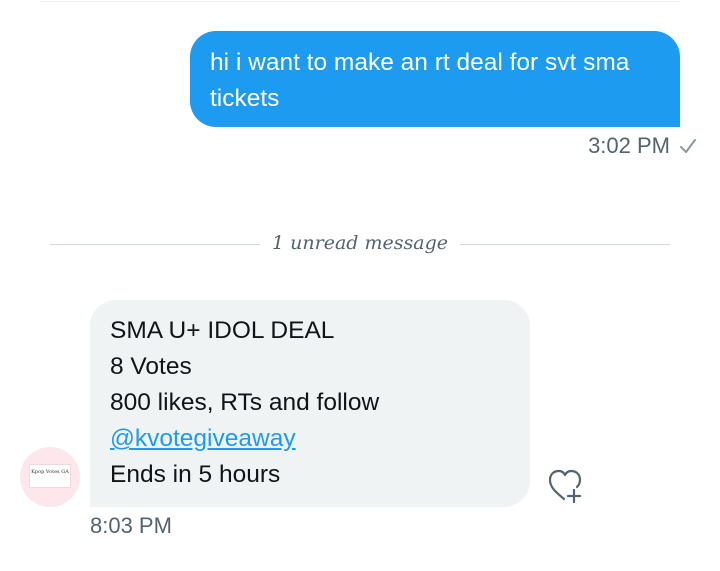  What do you see at coordinates (360, 1) in the screenshot?
I see `top-divider` at bounding box center [360, 1].